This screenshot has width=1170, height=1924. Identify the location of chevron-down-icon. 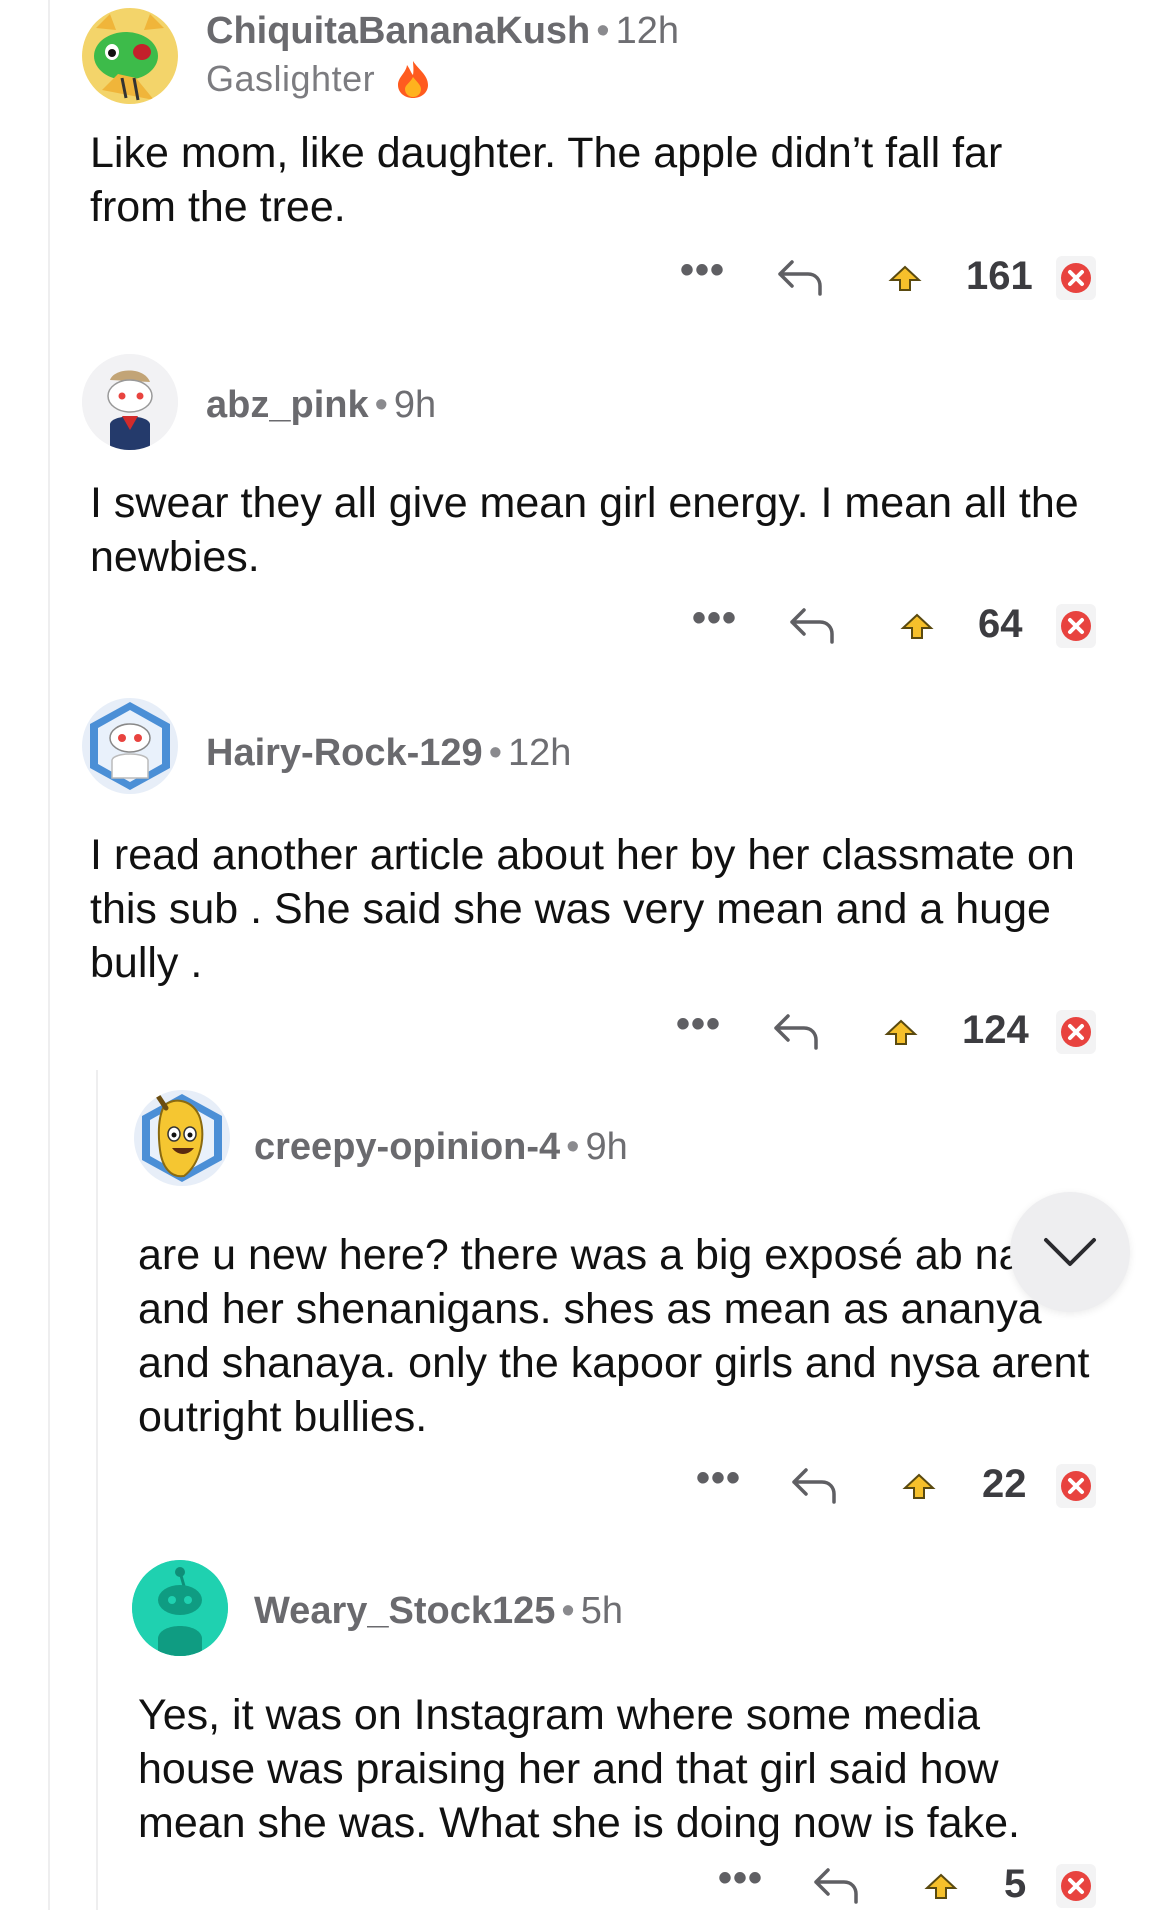
(1070, 1252).